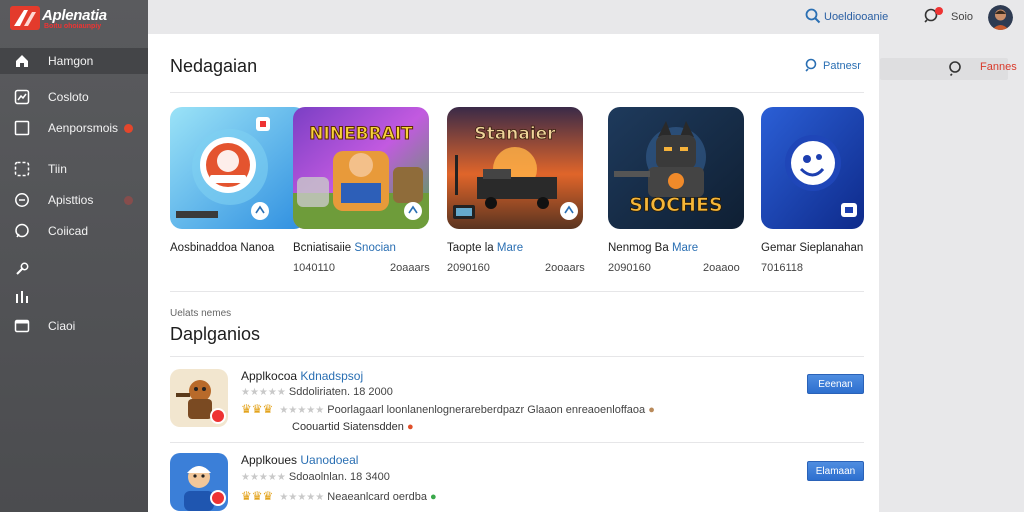 The image size is (1024, 512). What do you see at coordinates (348, 427) in the screenshot?
I see `download-row-note-text: Coouartid Siatensdden` at bounding box center [348, 427].